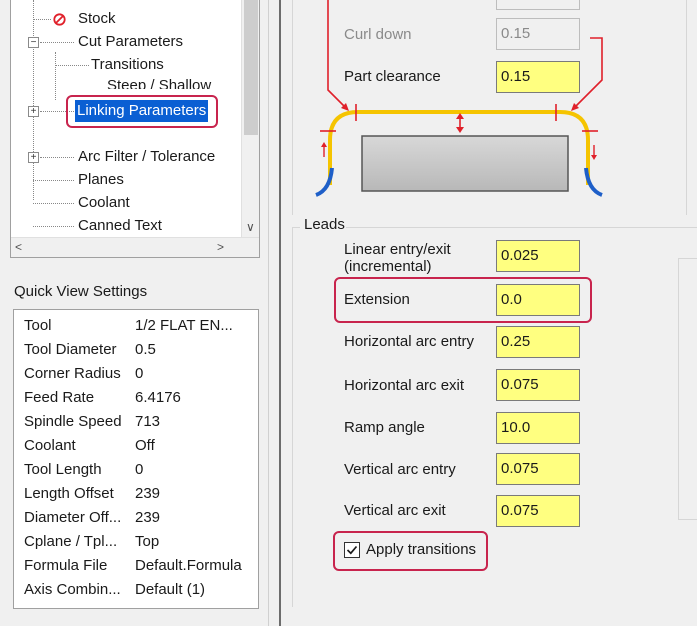 This screenshot has width=697, height=626. Describe the element at coordinates (397, 258) in the screenshot. I see `linear-entry-exit-label: Linear entry/exit (incremental)` at that location.